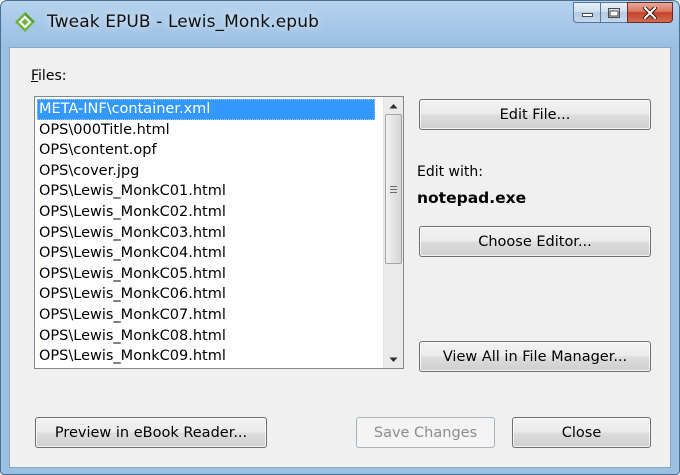 Image resolution: width=680 pixels, height=475 pixels. What do you see at coordinates (206, 171) in the screenshot?
I see `list-item: OPS\cover.jpg` at bounding box center [206, 171].